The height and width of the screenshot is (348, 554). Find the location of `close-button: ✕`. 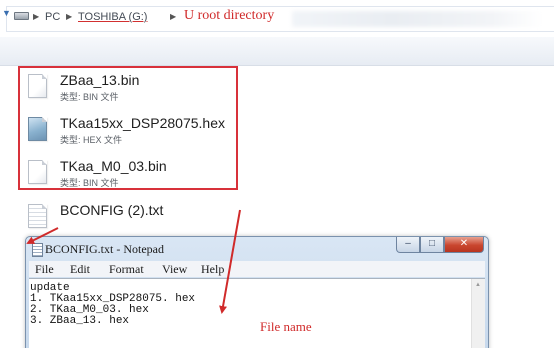

close-button: ✕ is located at coordinates (464, 245).